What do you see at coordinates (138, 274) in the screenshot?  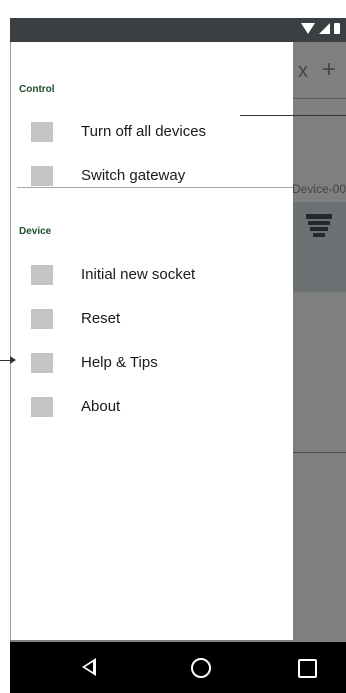 I see `menu-item-label: Initial new socket` at bounding box center [138, 274].